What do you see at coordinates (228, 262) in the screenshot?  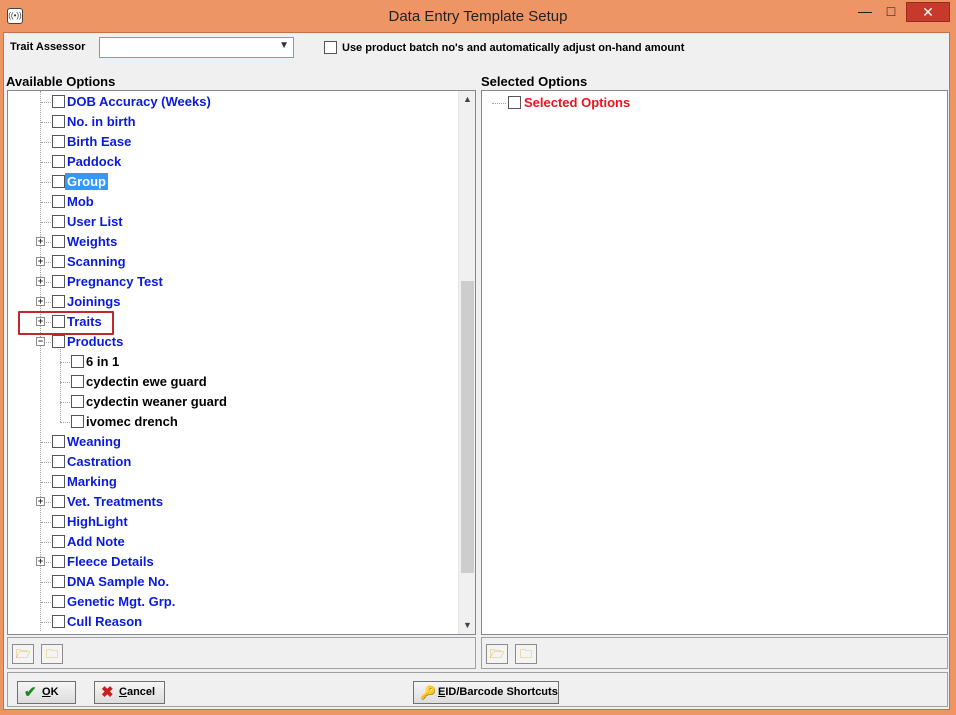 I see `tree-item: + Scanning` at bounding box center [228, 262].